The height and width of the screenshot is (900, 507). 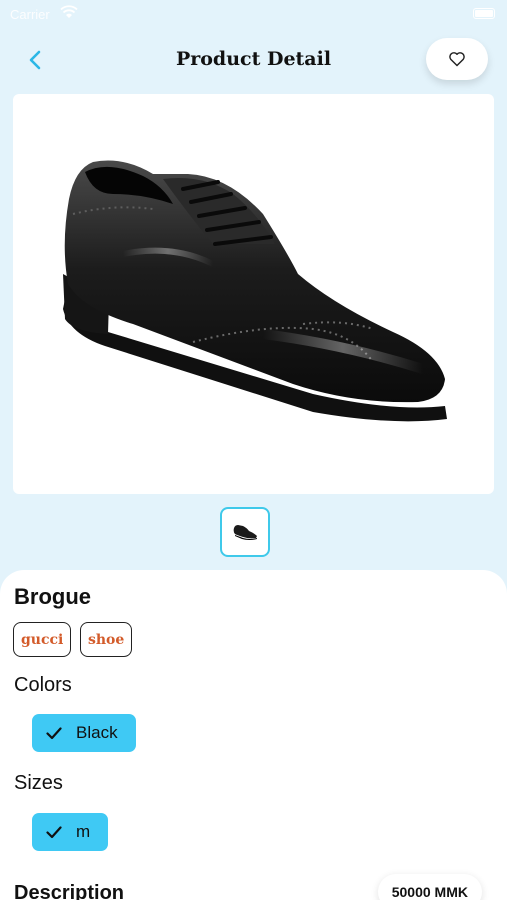 I want to click on product-name: Brogue, so click(x=52, y=596).